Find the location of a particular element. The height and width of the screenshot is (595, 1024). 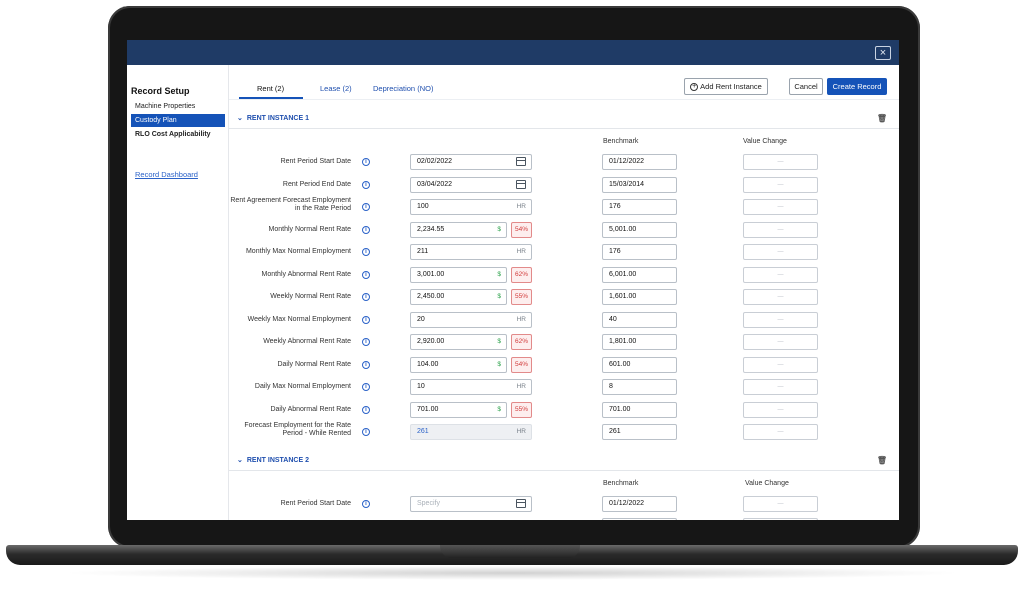

unit-label: HR is located at coordinates (521, 251).